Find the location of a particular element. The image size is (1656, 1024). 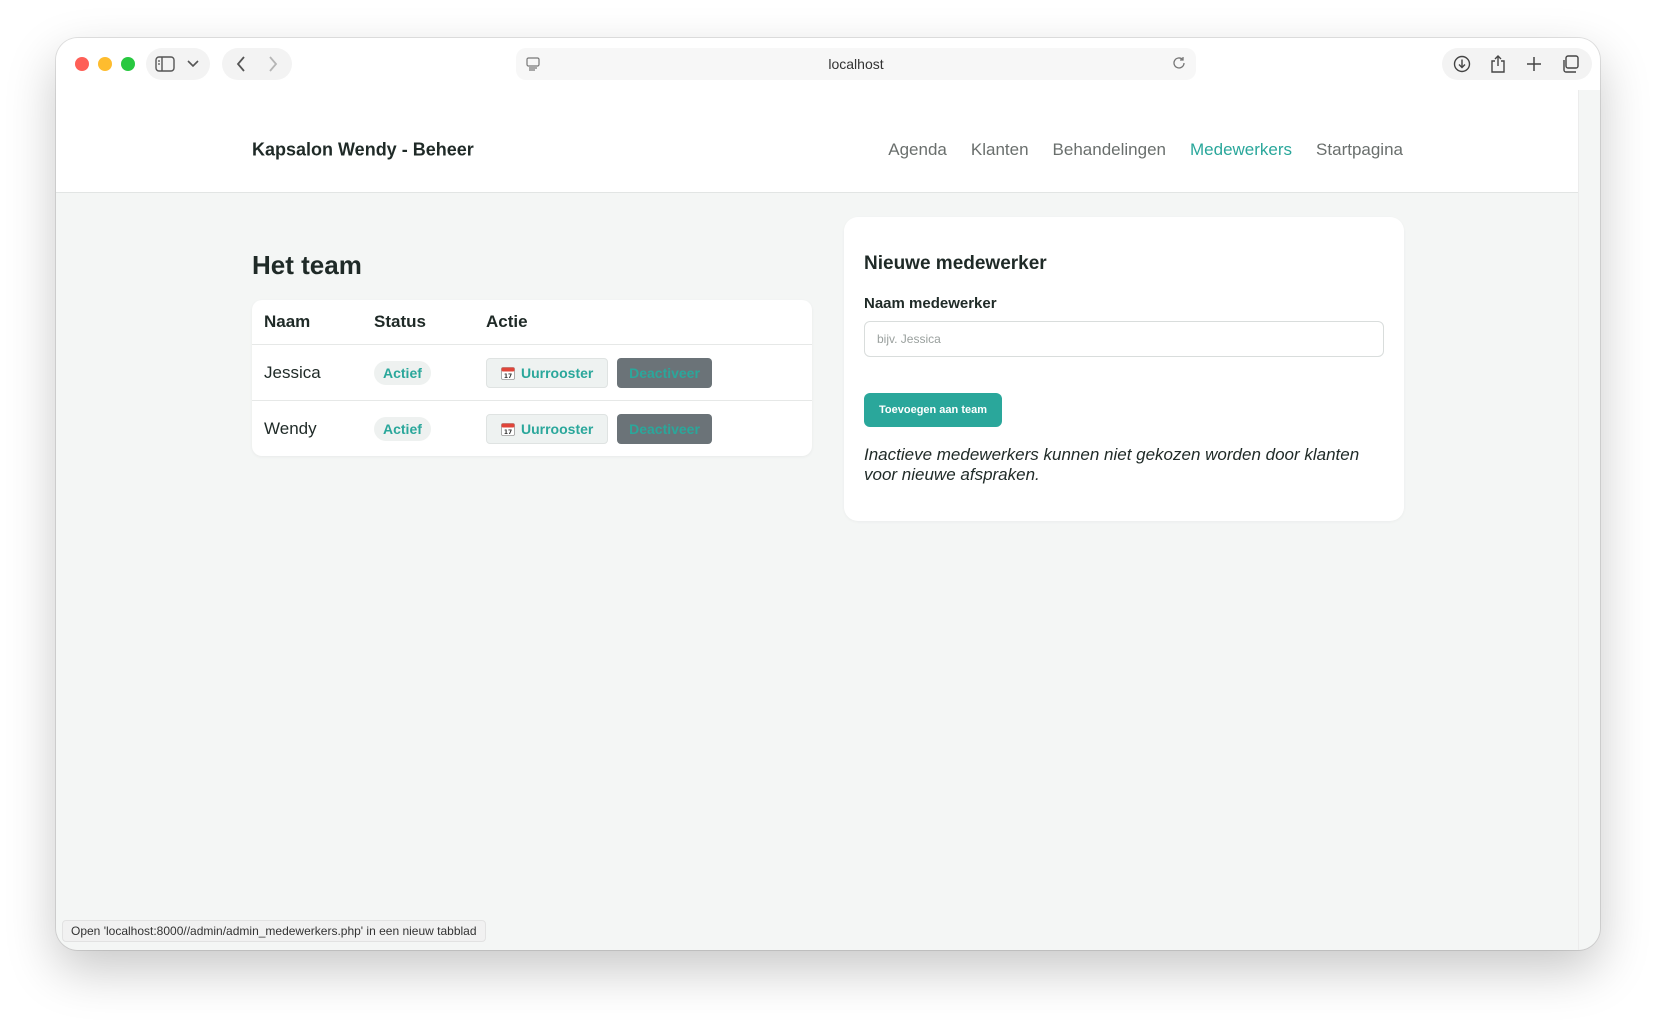

table-row: Wendy Actief 17 Uurrooster Deactiveer is located at coordinates (532, 429).